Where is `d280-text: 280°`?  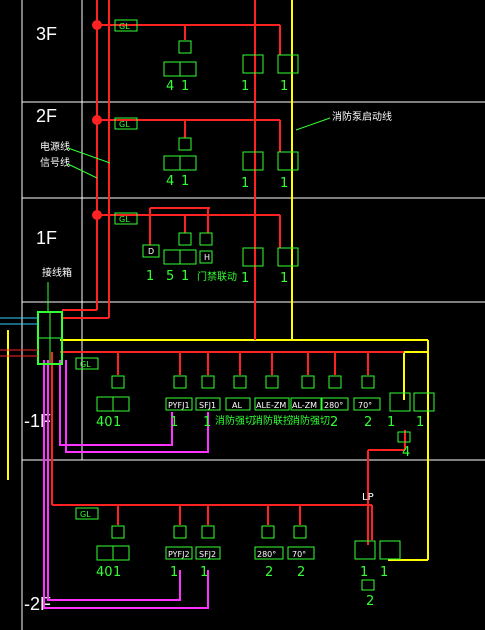
d280-text: 280° is located at coordinates (333, 405).